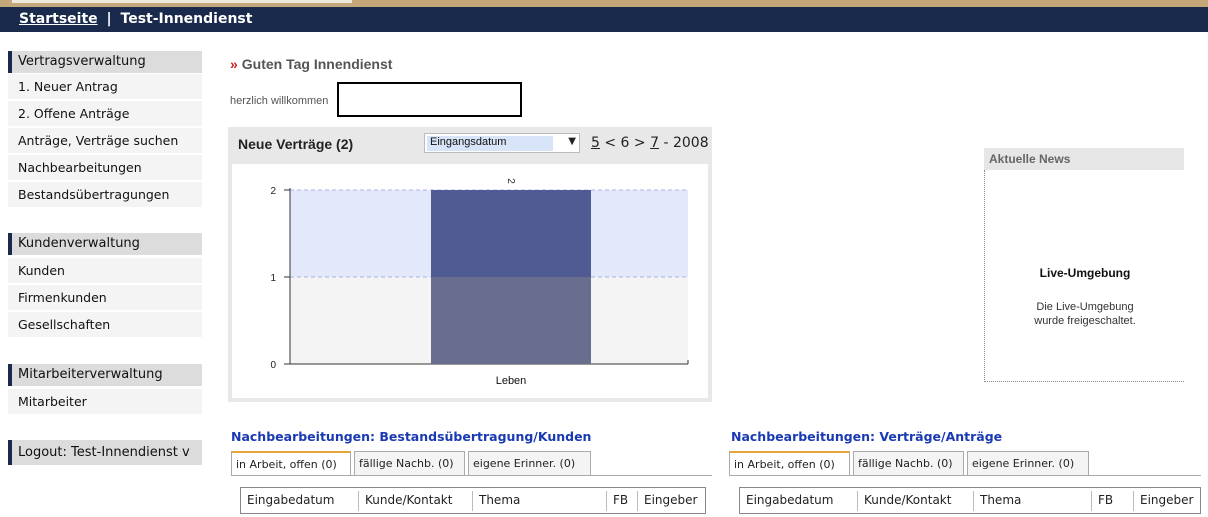 The height and width of the screenshot is (517, 1208). Describe the element at coordinates (105, 402) in the screenshot. I see `sidebar-item-mitarbeiter: Mitarbeiter` at that location.